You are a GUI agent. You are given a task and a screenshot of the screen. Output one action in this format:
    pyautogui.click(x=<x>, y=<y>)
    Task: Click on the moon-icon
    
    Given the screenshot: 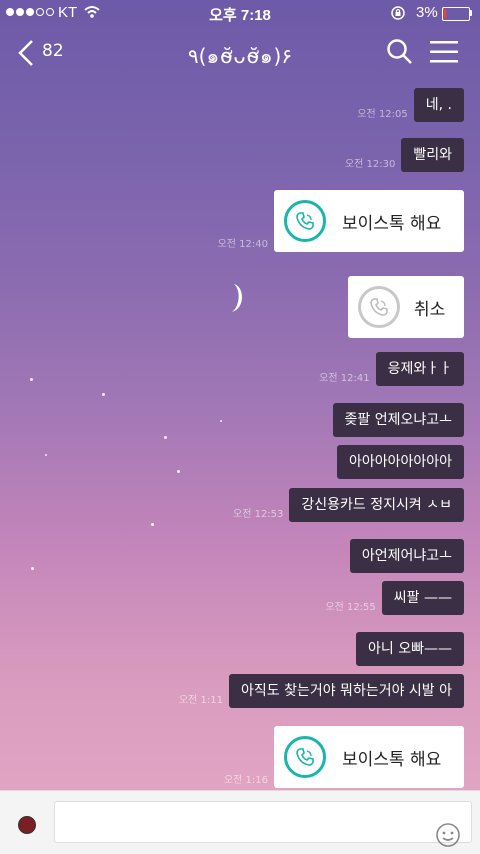 What is the action you would take?
    pyautogui.click(x=237, y=298)
    